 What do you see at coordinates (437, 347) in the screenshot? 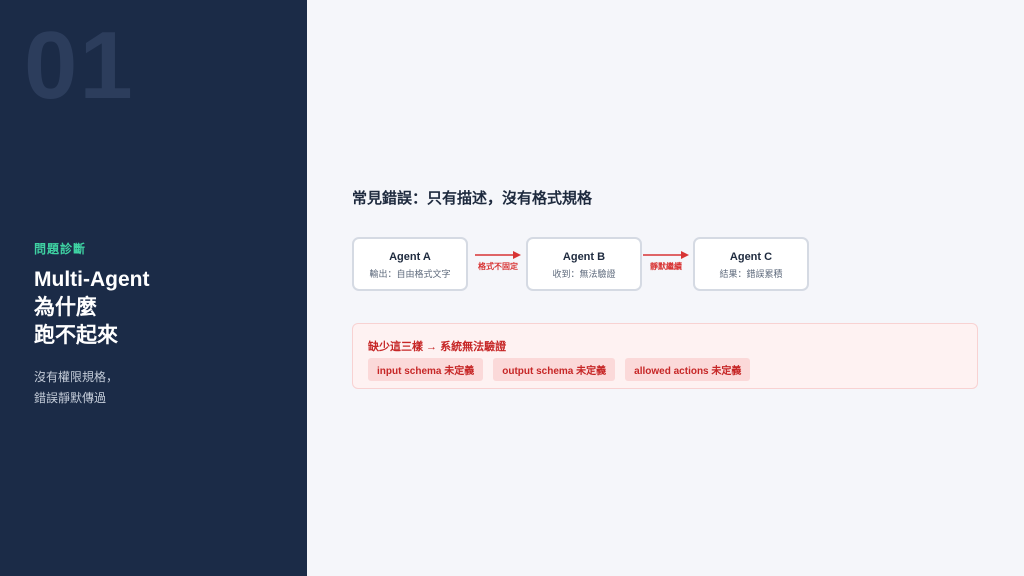
I see `alert-title: 缺少這三樣 → 系統無法驗證` at bounding box center [437, 347].